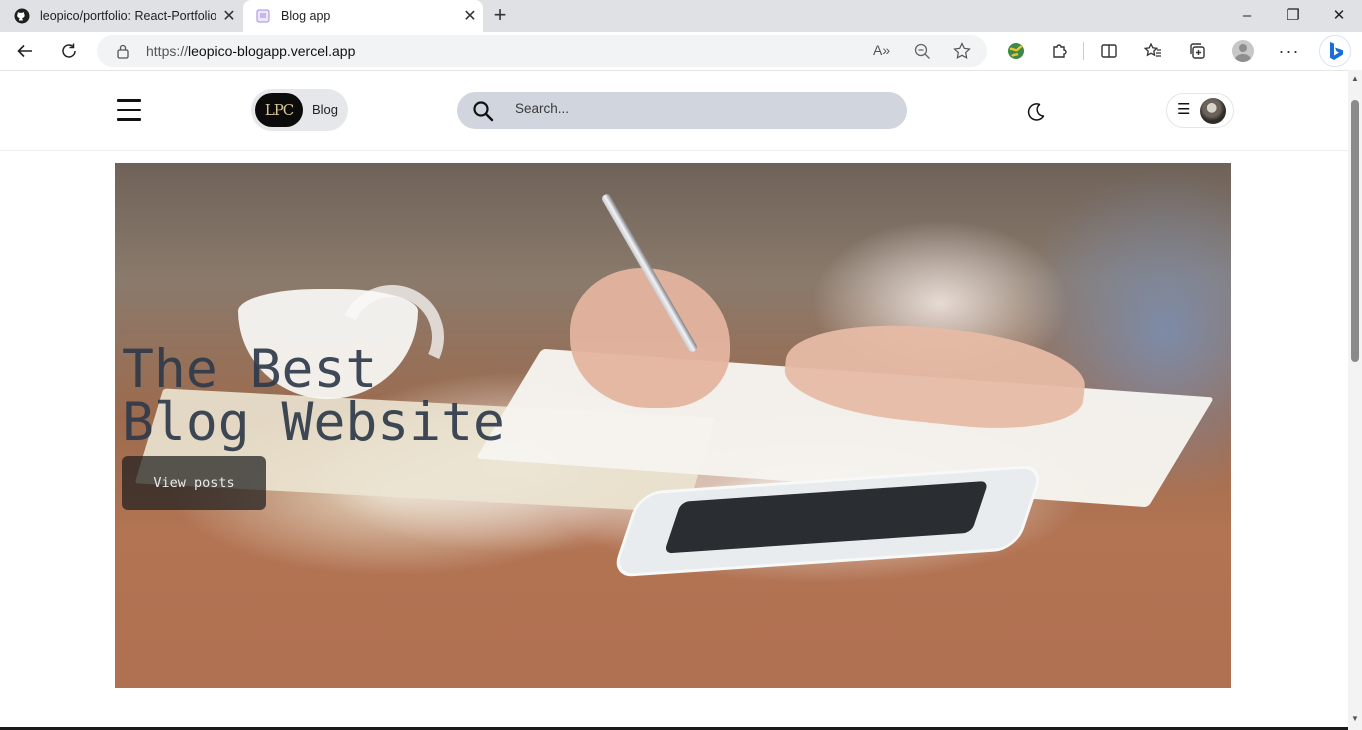 The image size is (1362, 730). Describe the element at coordinates (1060, 51) in the screenshot. I see `extensions-icon` at that location.